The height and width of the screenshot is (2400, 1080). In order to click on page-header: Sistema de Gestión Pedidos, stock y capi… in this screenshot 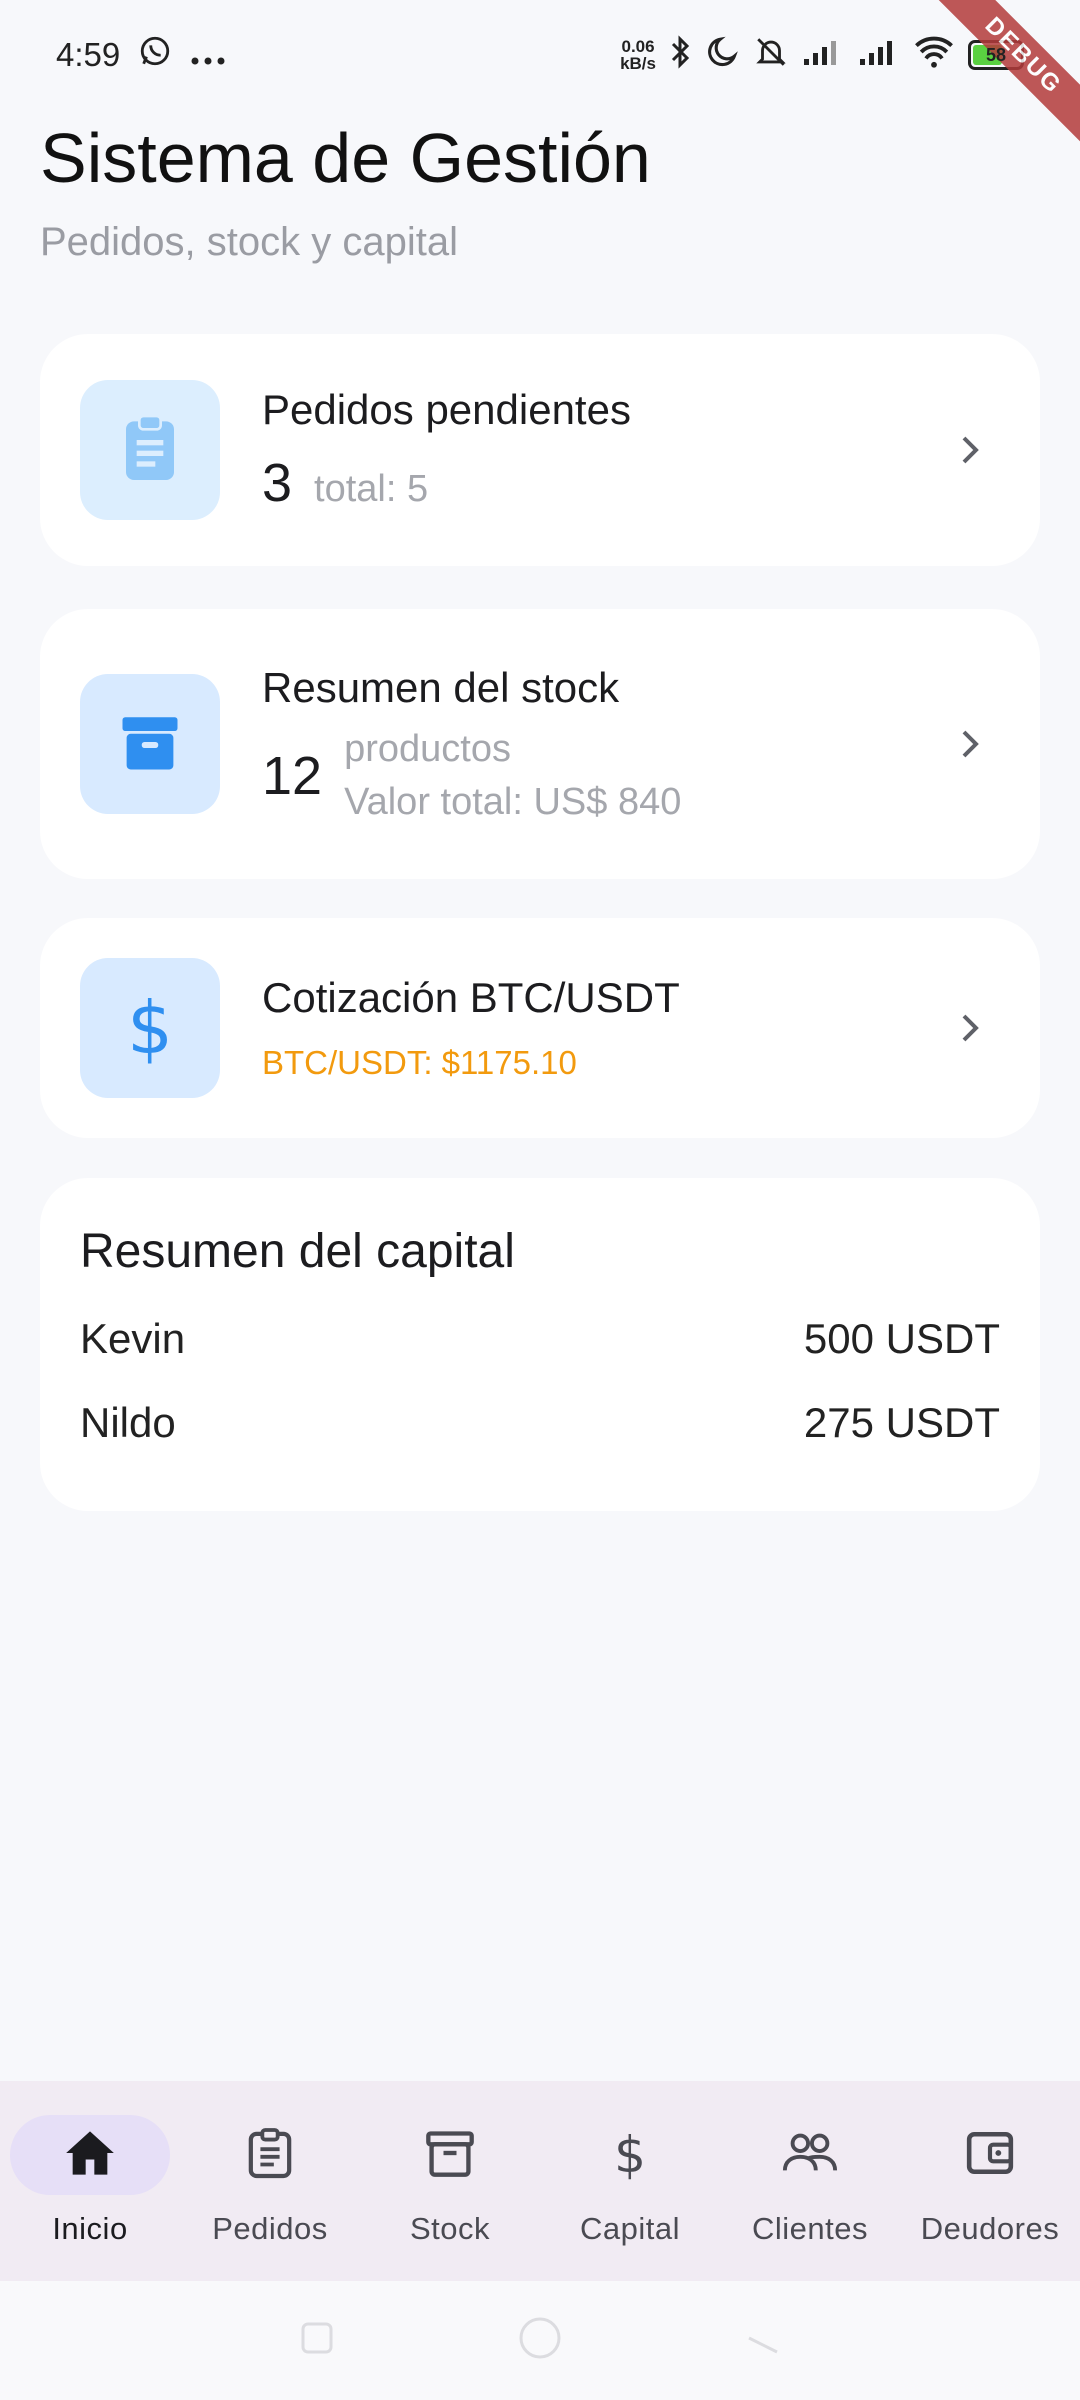, I will do `click(345, 191)`.